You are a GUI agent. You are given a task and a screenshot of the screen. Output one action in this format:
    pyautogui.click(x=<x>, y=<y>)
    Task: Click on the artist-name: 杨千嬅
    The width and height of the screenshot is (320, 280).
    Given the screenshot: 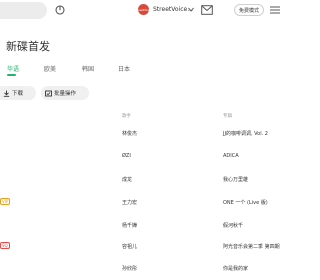 What is the action you would take?
    pyautogui.click(x=129, y=225)
    